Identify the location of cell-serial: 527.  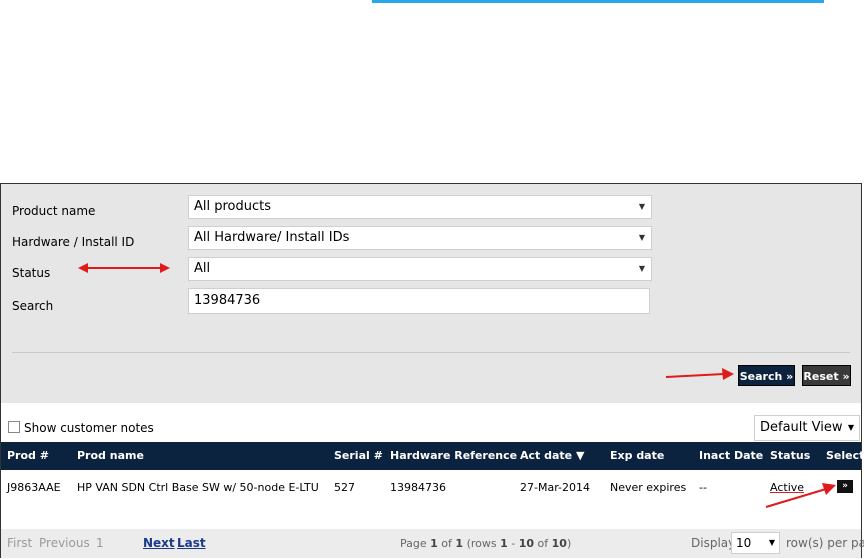
(344, 487).